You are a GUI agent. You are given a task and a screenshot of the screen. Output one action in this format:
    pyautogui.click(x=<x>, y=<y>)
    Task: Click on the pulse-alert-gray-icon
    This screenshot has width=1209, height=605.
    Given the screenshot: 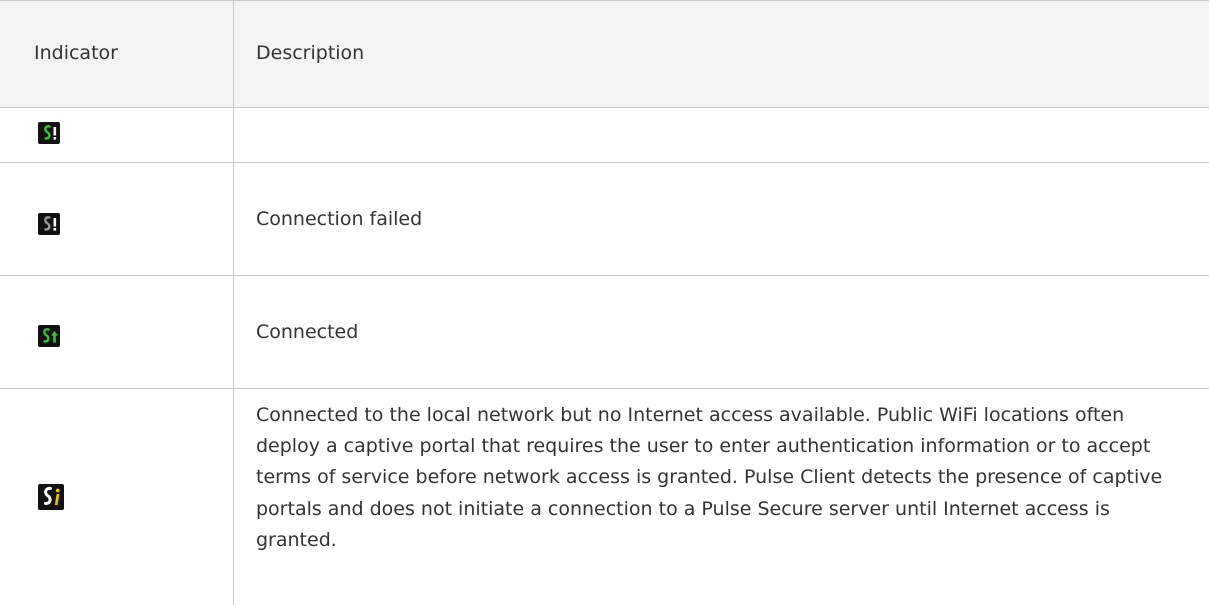 What is the action you would take?
    pyautogui.click(x=49, y=224)
    